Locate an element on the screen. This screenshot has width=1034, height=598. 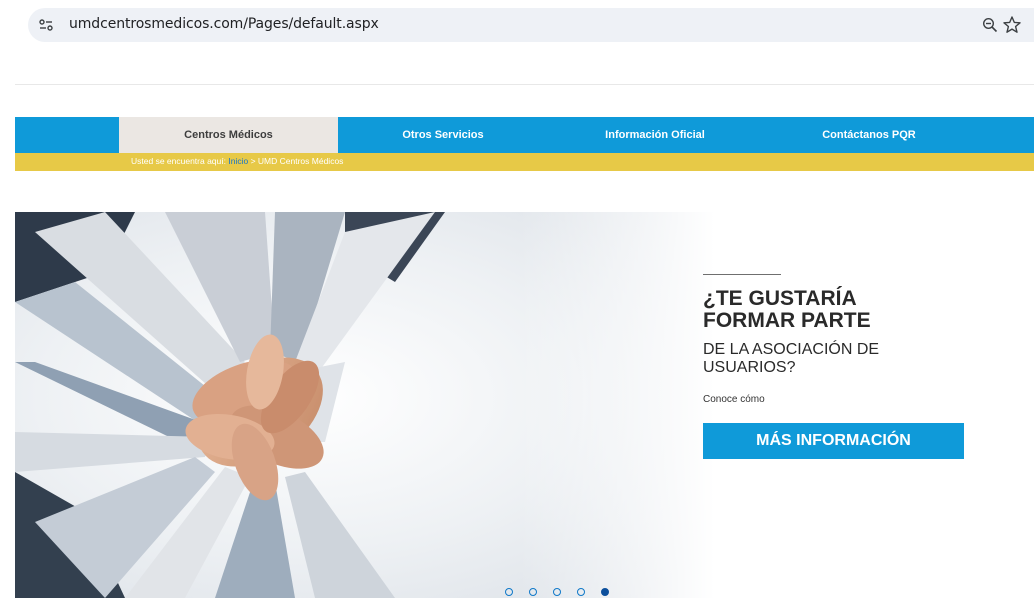
breadcrumb-home-link: Inicio is located at coordinates (238, 161).